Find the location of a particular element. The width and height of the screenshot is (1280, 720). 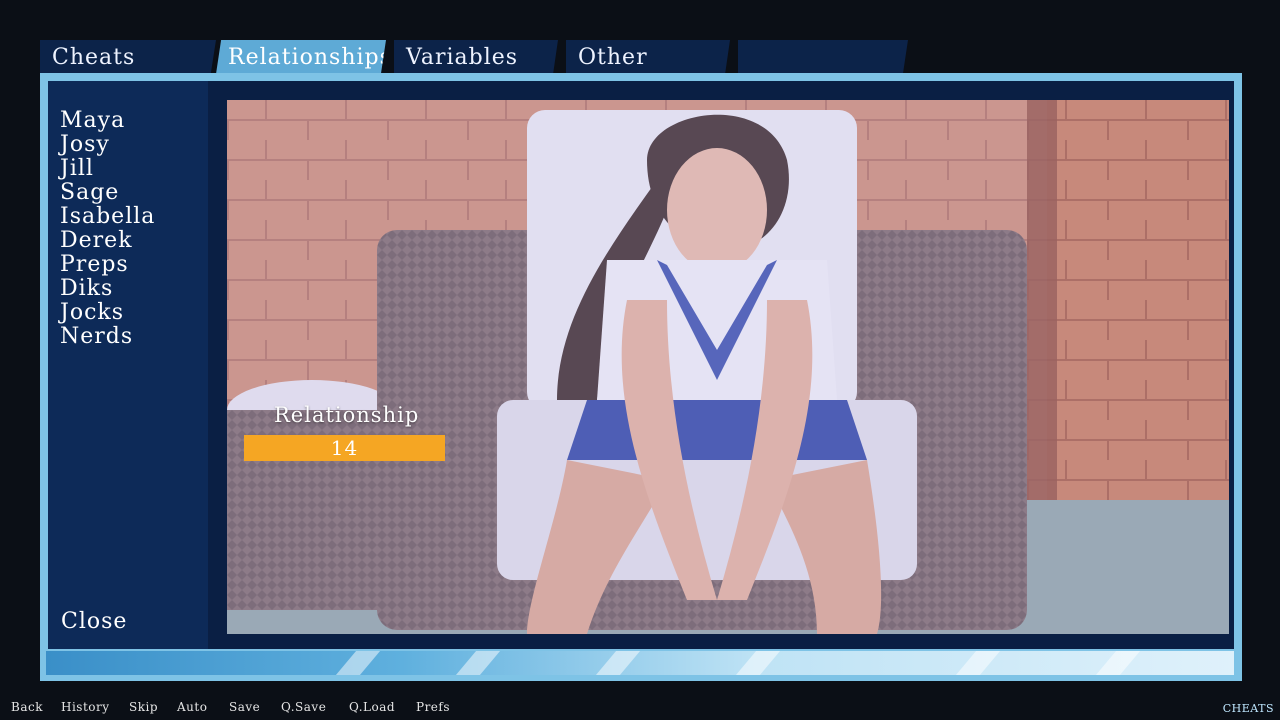

tab-cheats: Cheats is located at coordinates (128, 57).